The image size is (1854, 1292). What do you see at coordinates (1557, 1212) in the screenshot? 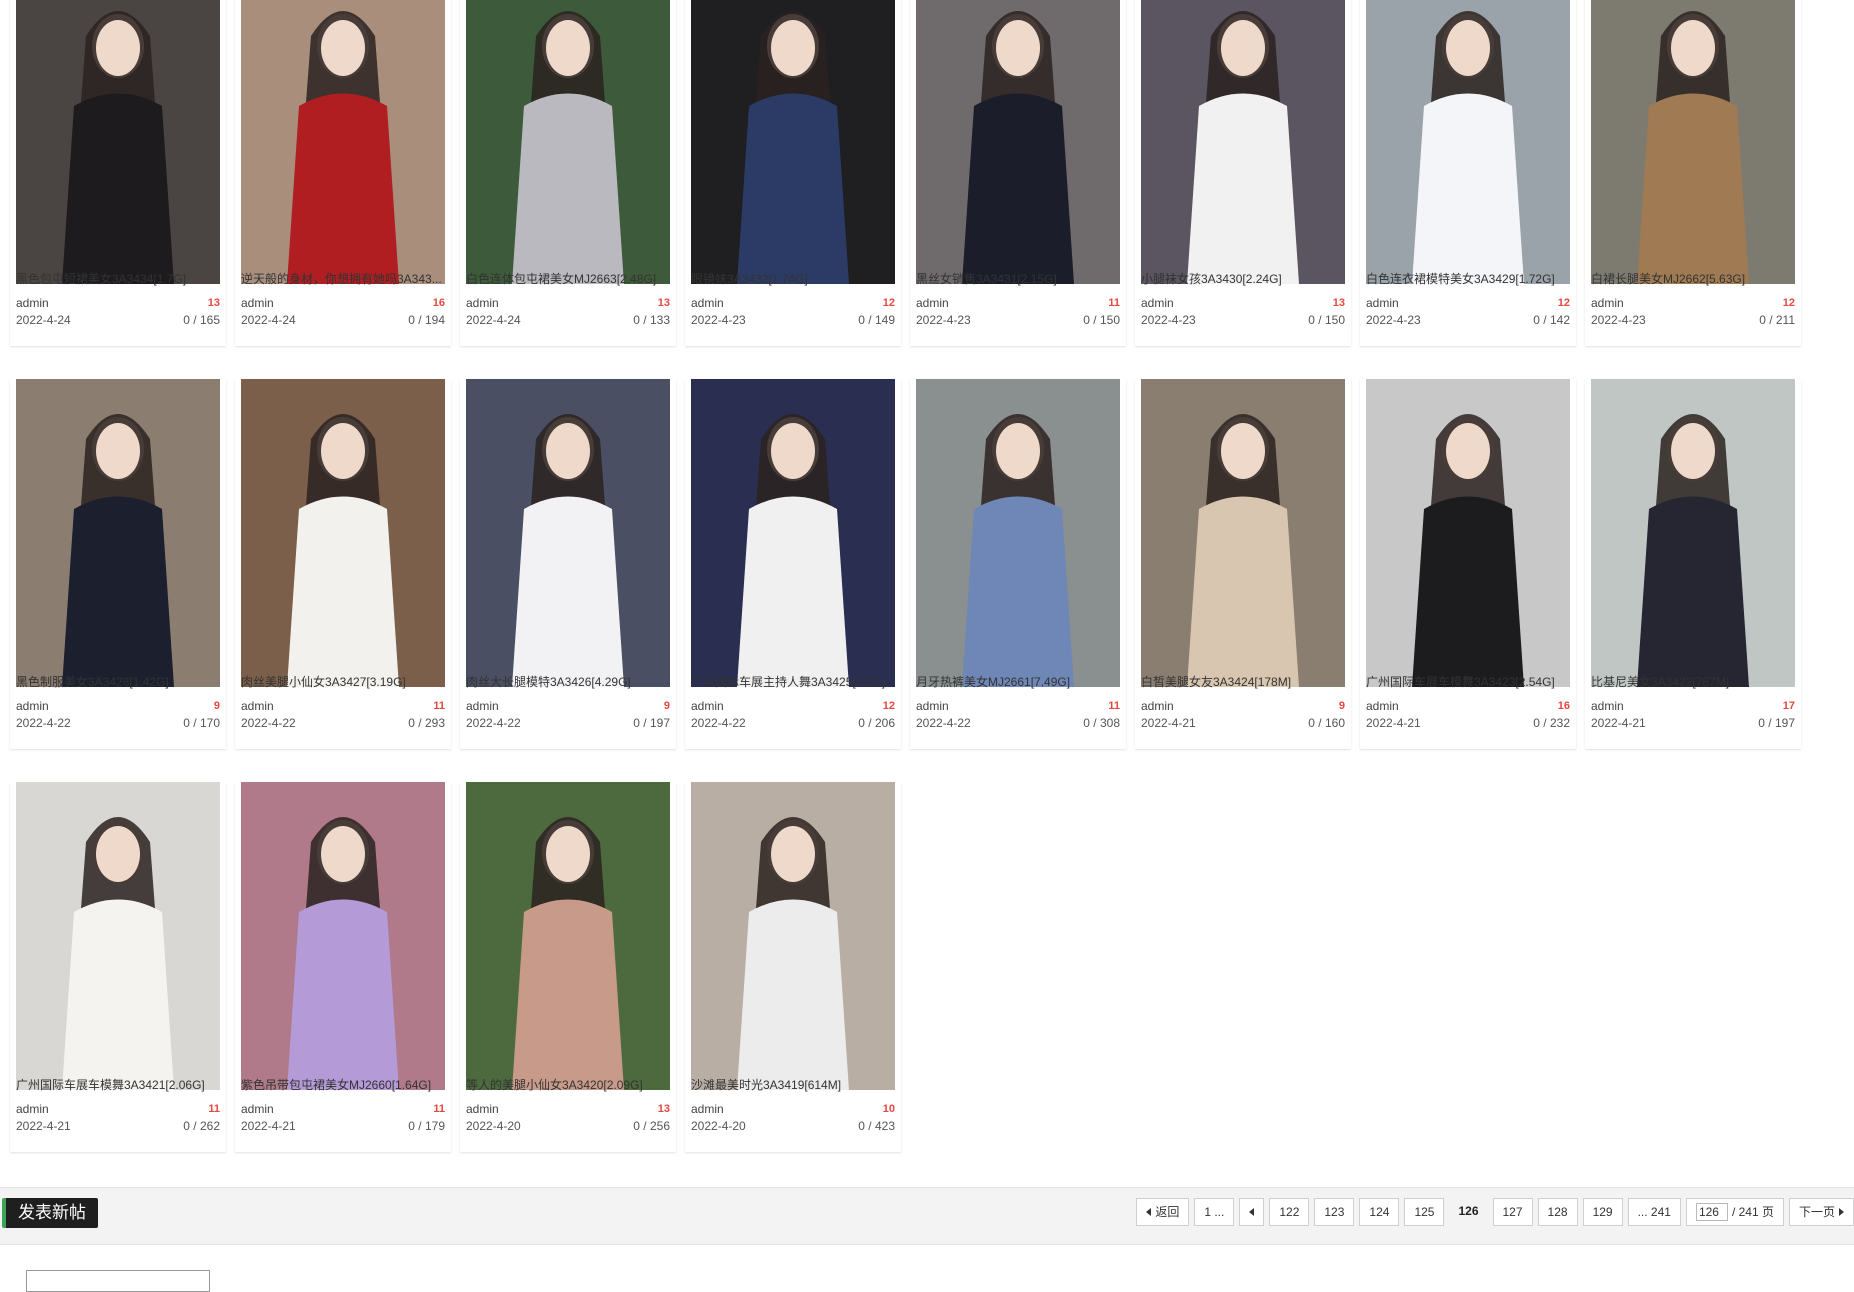
I see `page-link: 128` at bounding box center [1557, 1212].